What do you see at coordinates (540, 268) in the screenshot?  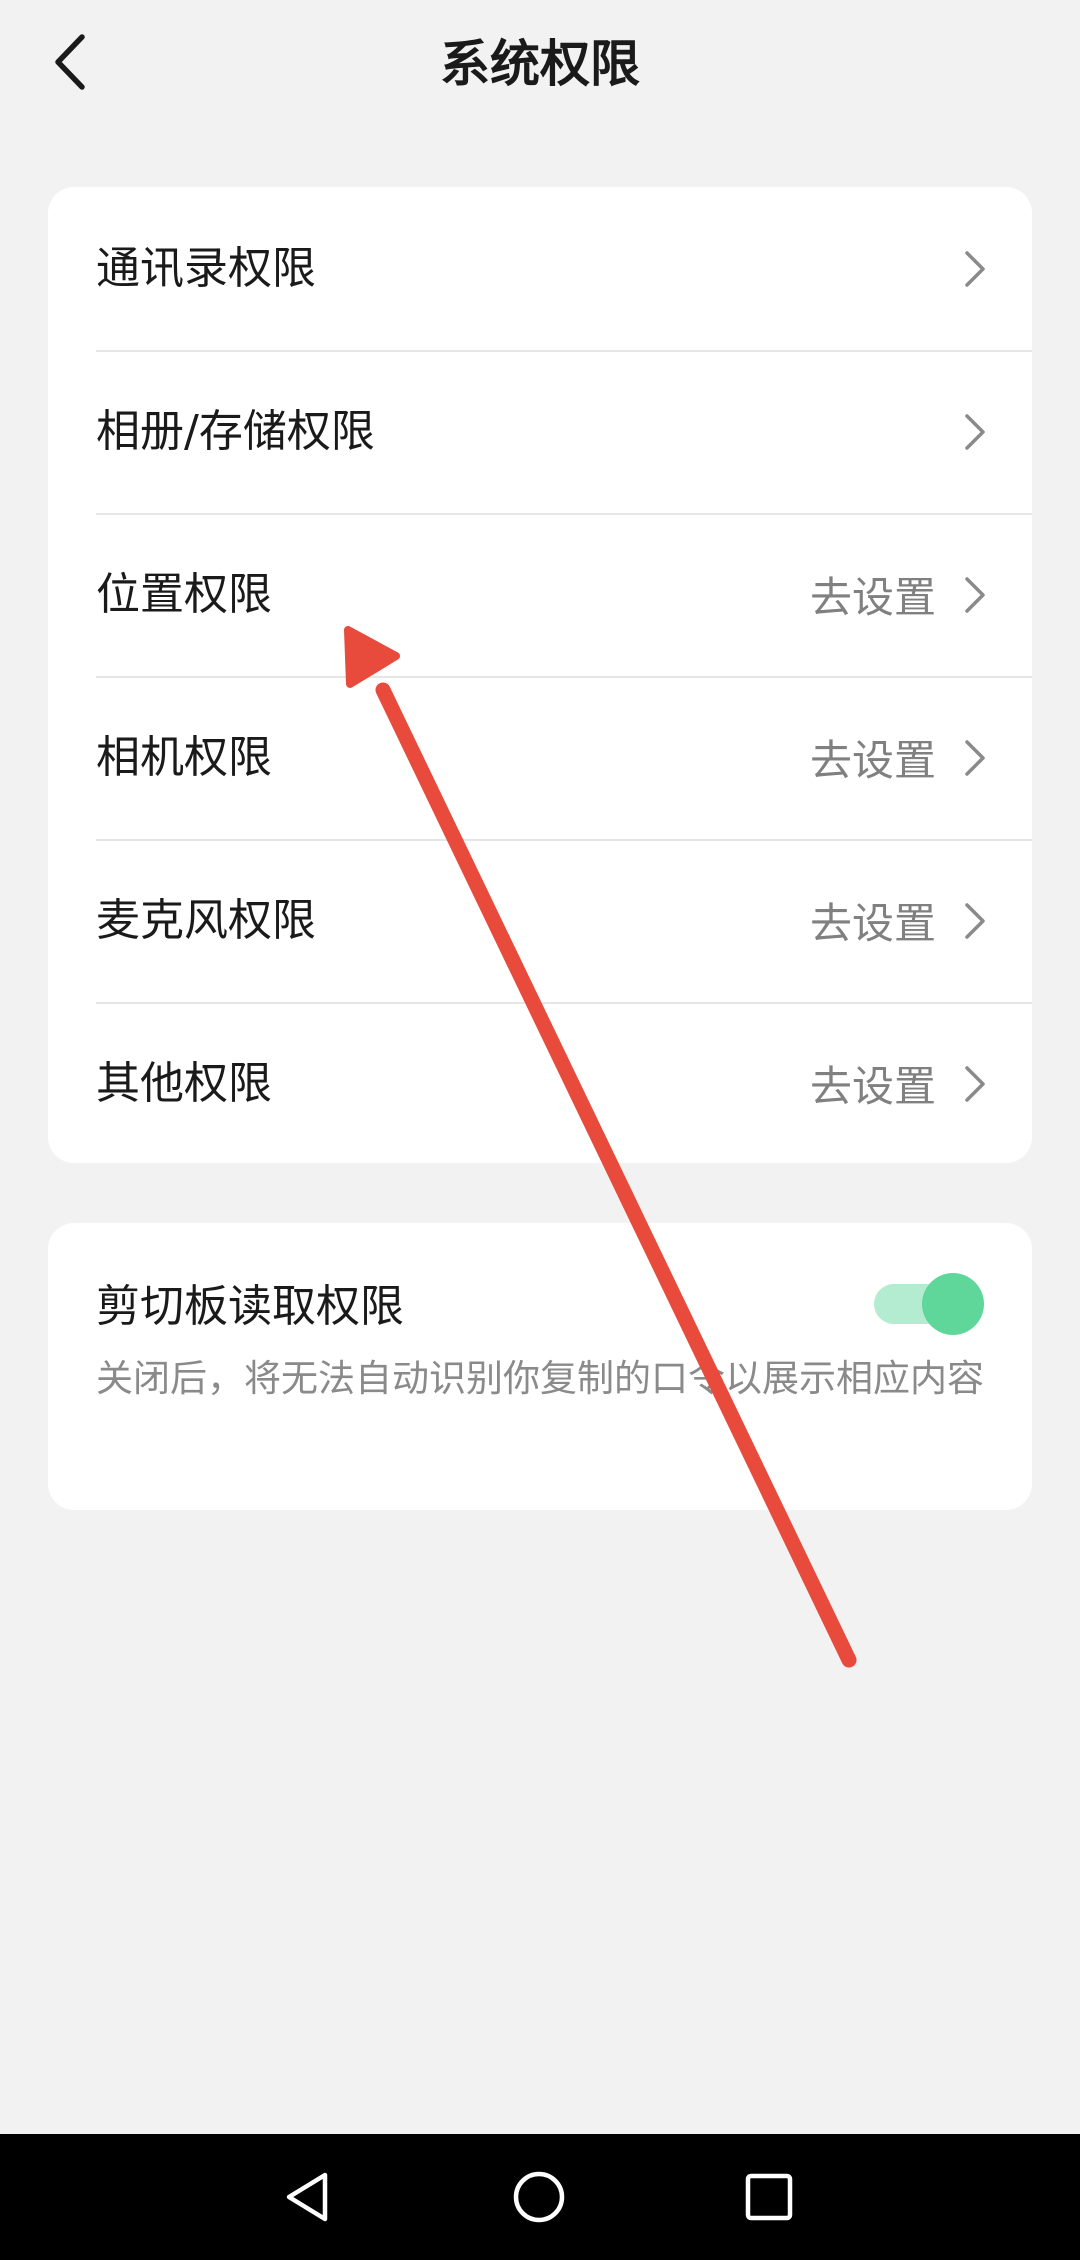 I see `permission-row-contacts: 通讯录权限` at bounding box center [540, 268].